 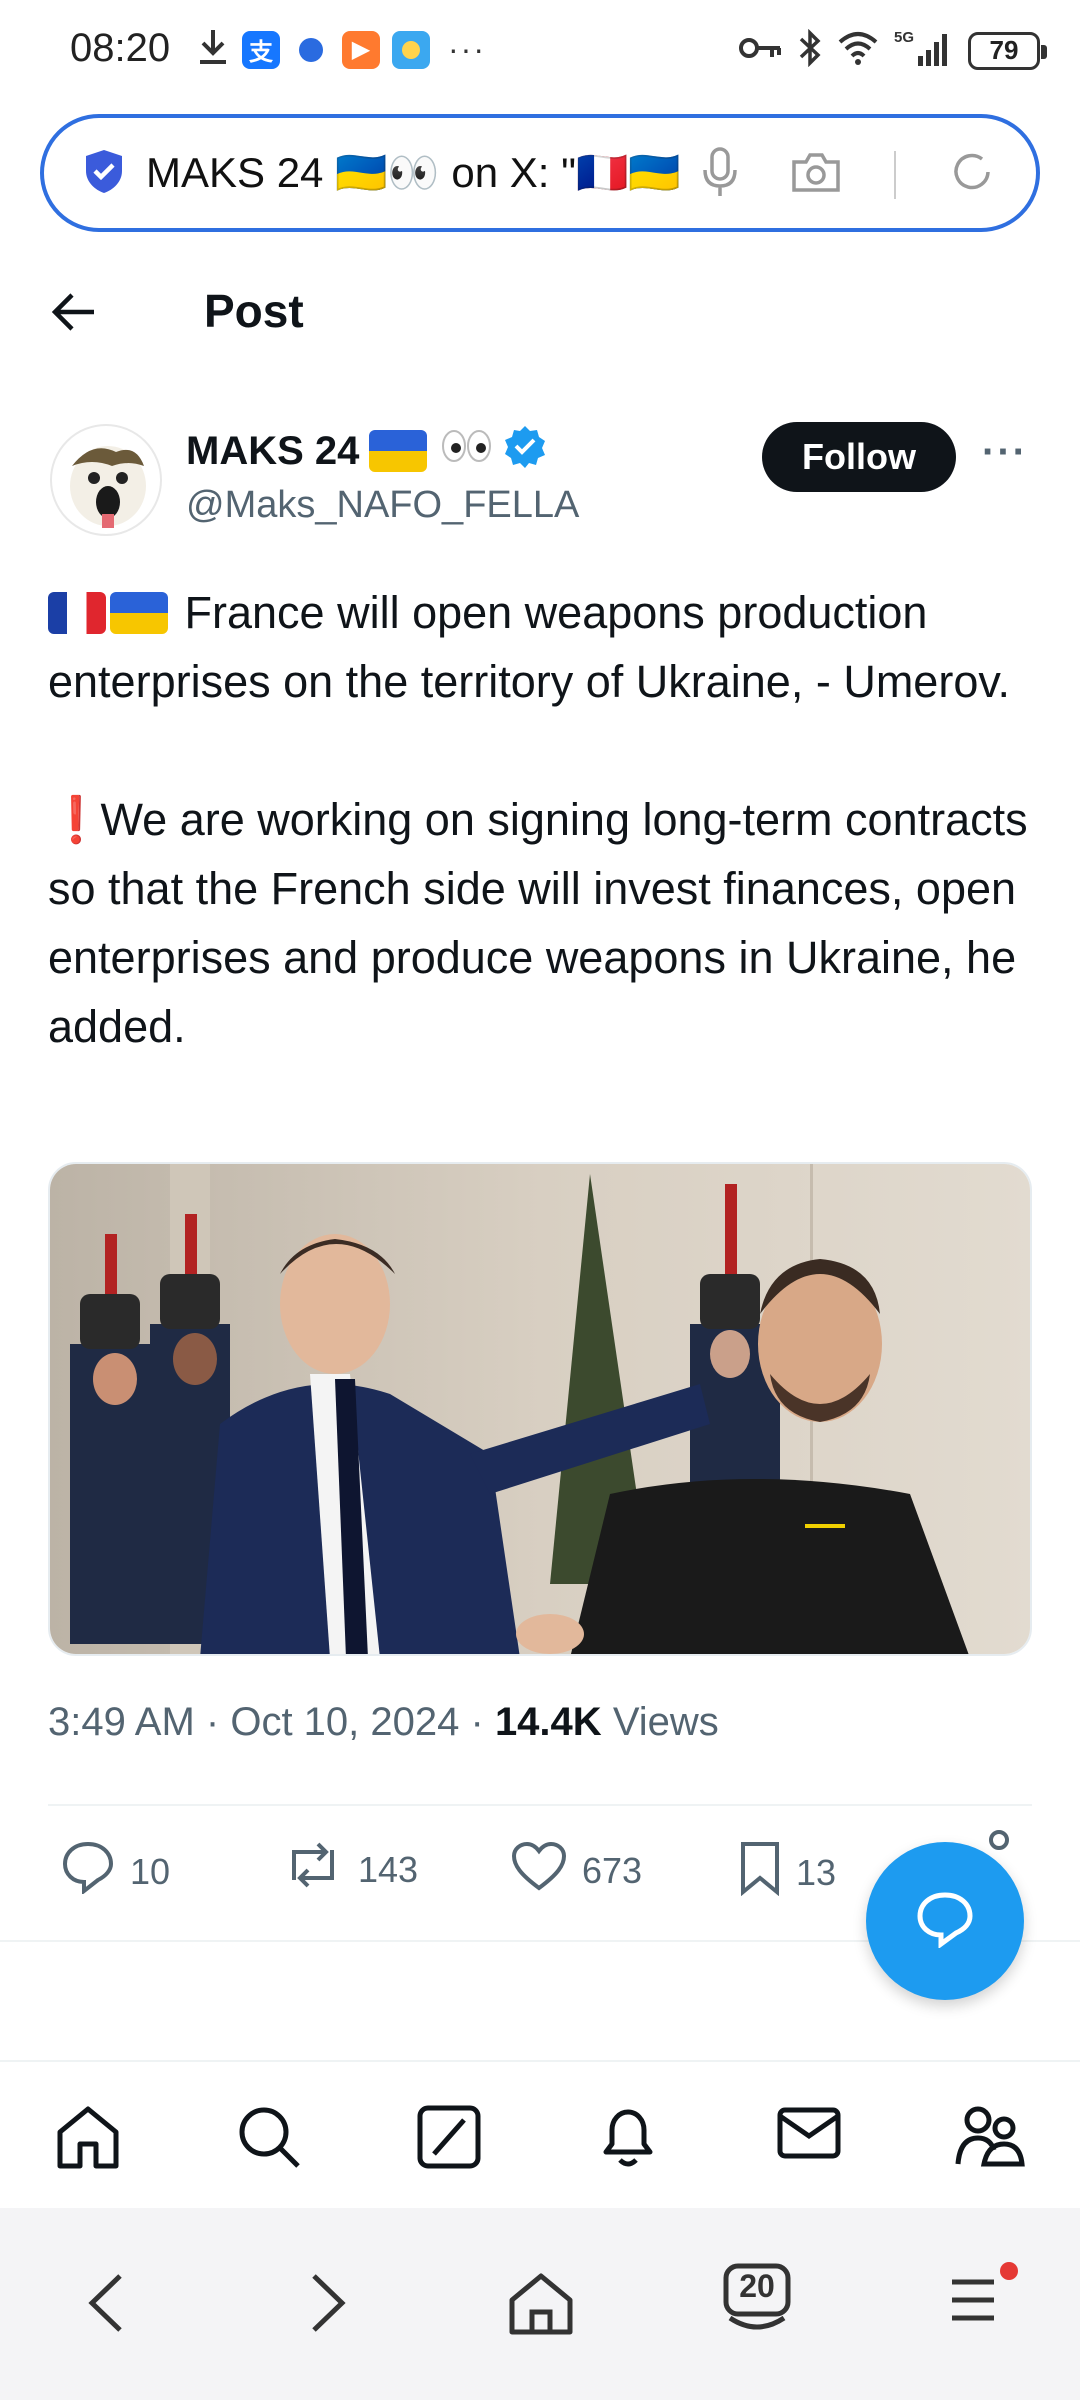 I want to click on tweet-meta: 3:49 AM · Oct 10, 2024 · 14.4K Views, so click(x=383, y=1722).